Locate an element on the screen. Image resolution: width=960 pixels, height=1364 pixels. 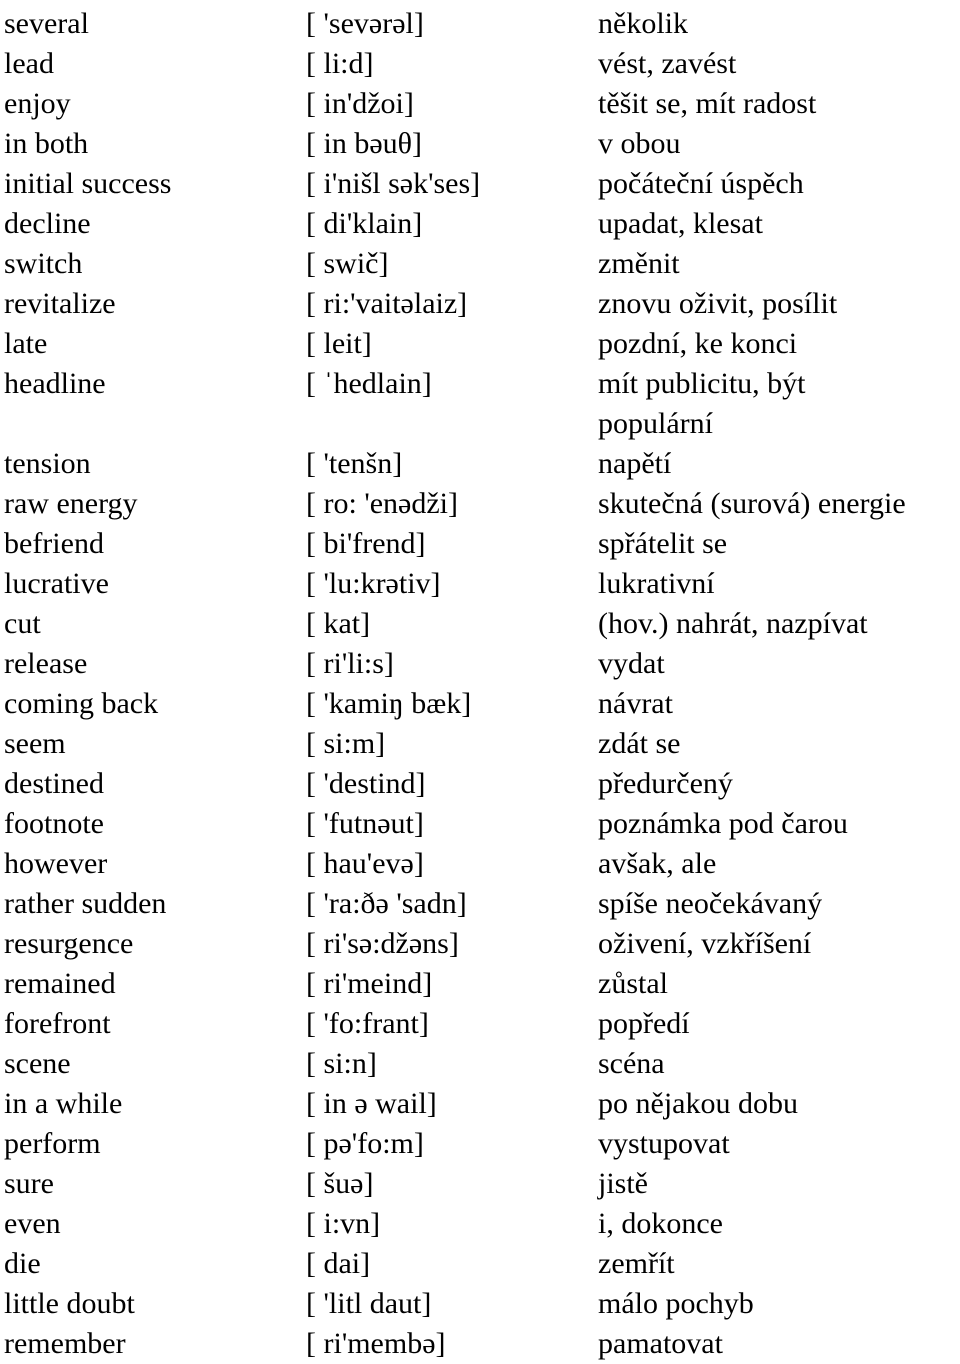
vocab-row: remember [ ri'membə] pamatovat is located at coordinates (480, 1344).